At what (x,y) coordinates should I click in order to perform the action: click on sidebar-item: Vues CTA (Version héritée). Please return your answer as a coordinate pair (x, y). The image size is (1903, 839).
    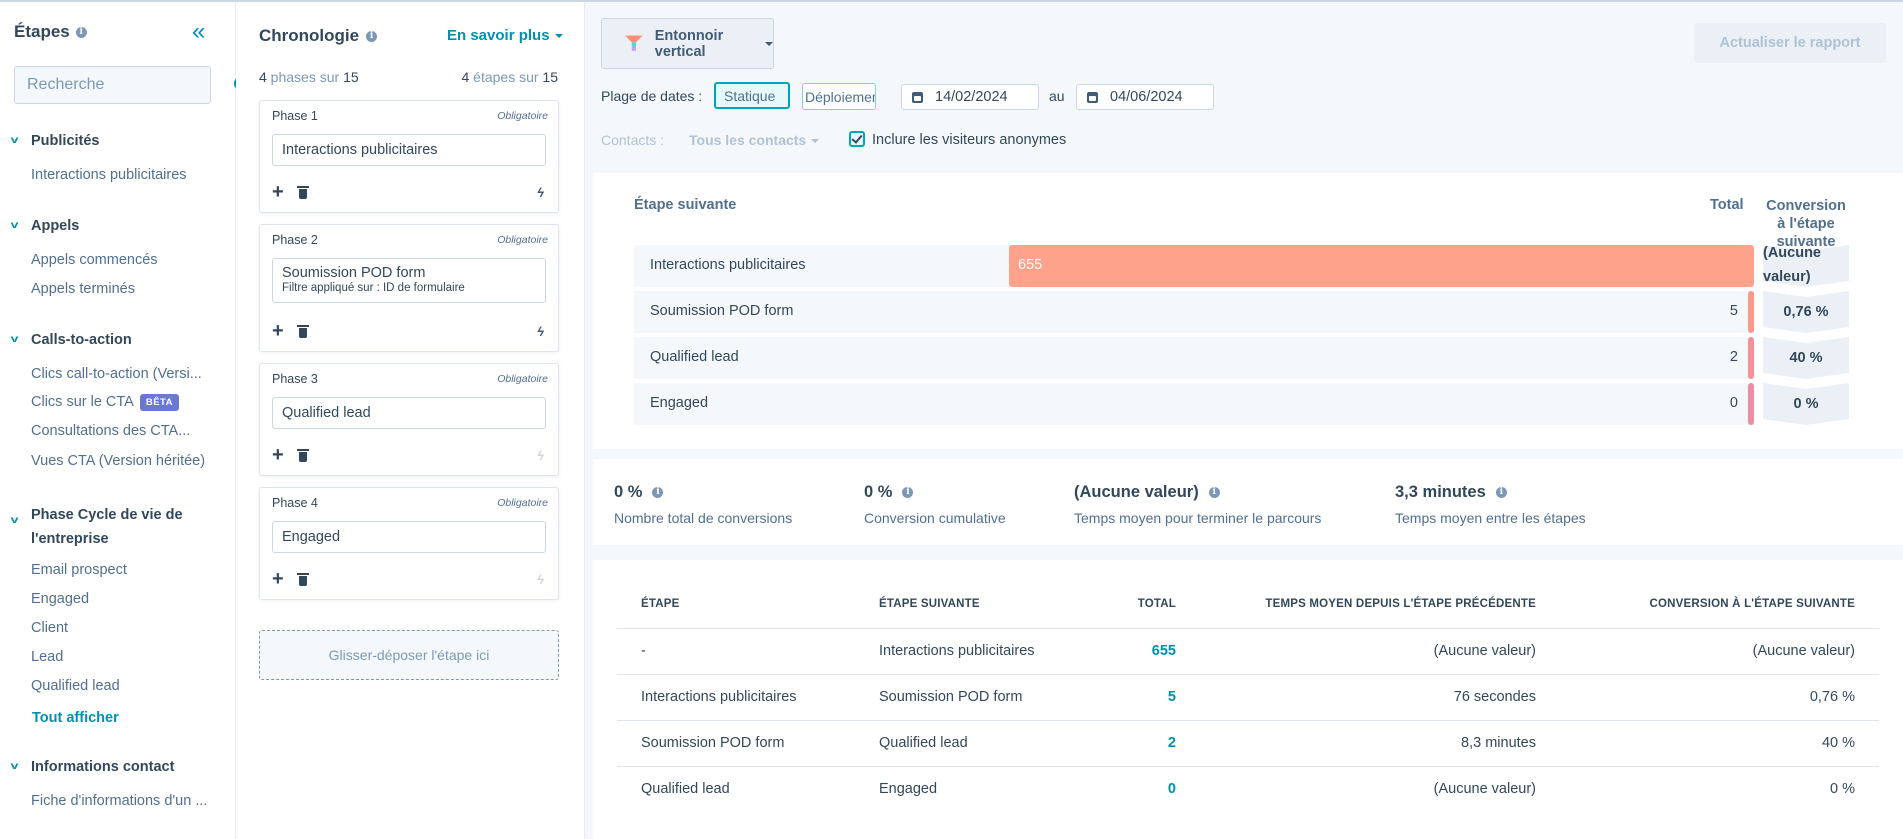
    Looking at the image, I should click on (118, 461).